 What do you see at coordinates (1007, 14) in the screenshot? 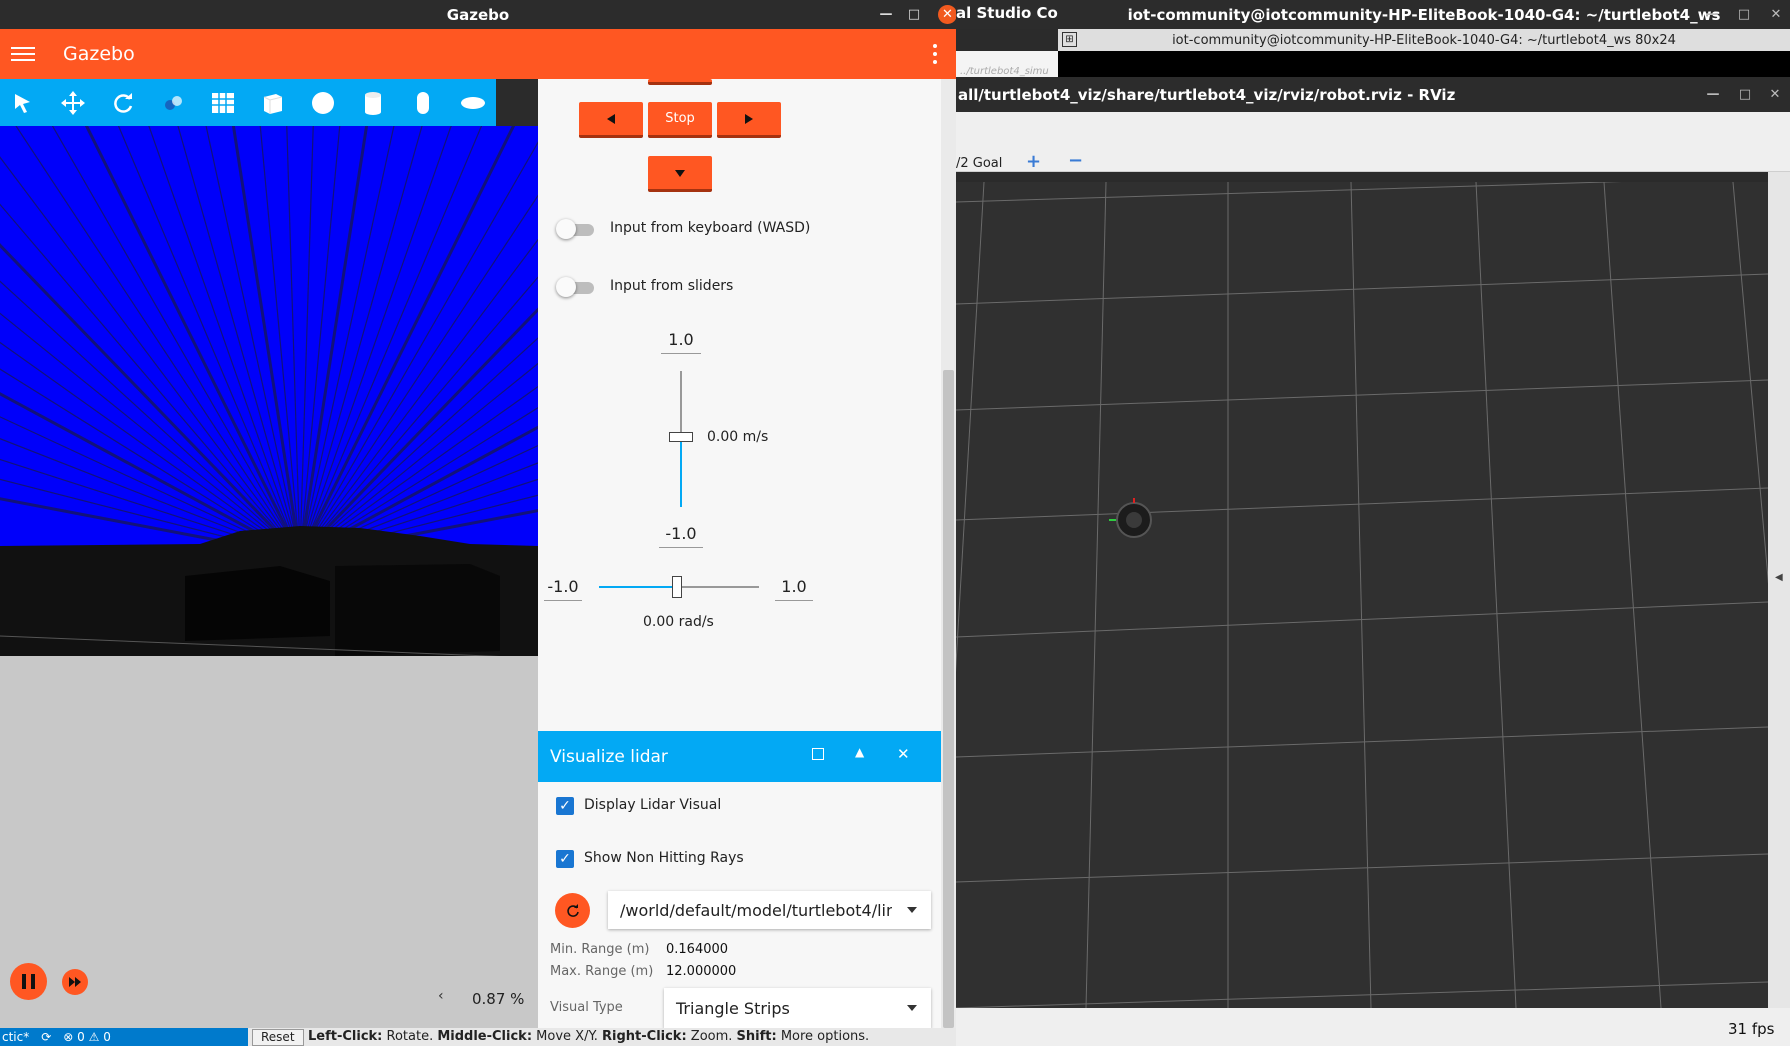
I see `vscode-title-fragment: al Studio Code` at bounding box center [1007, 14].